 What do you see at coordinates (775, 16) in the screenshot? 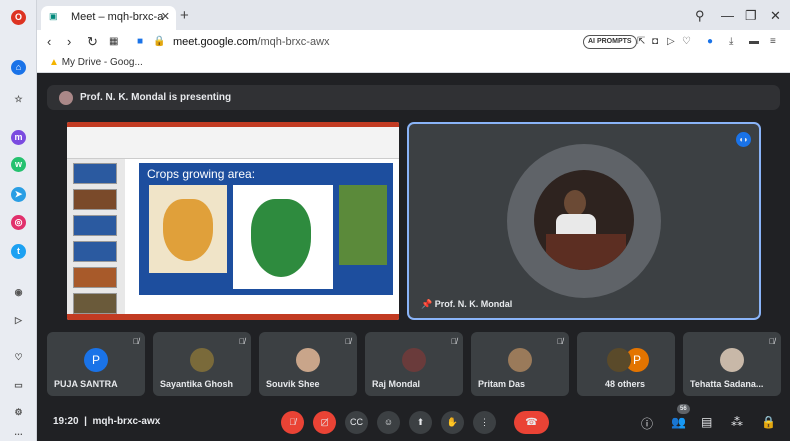
I see `close-window-icon: ✕` at bounding box center [775, 16].